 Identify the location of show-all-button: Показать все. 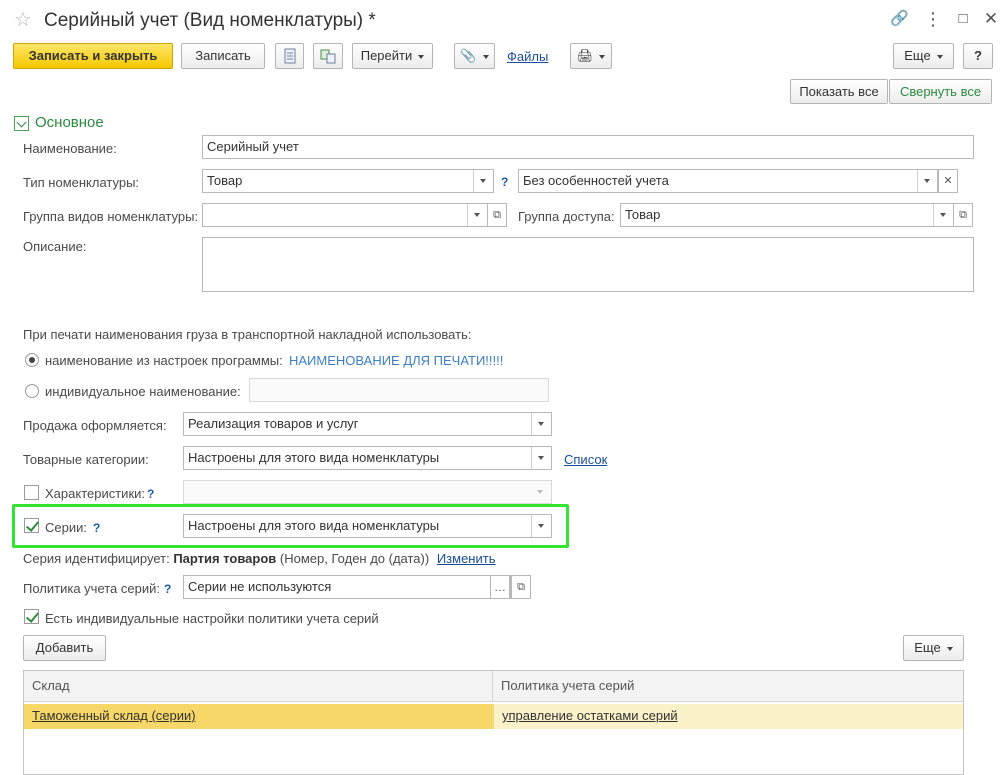
(839, 91).